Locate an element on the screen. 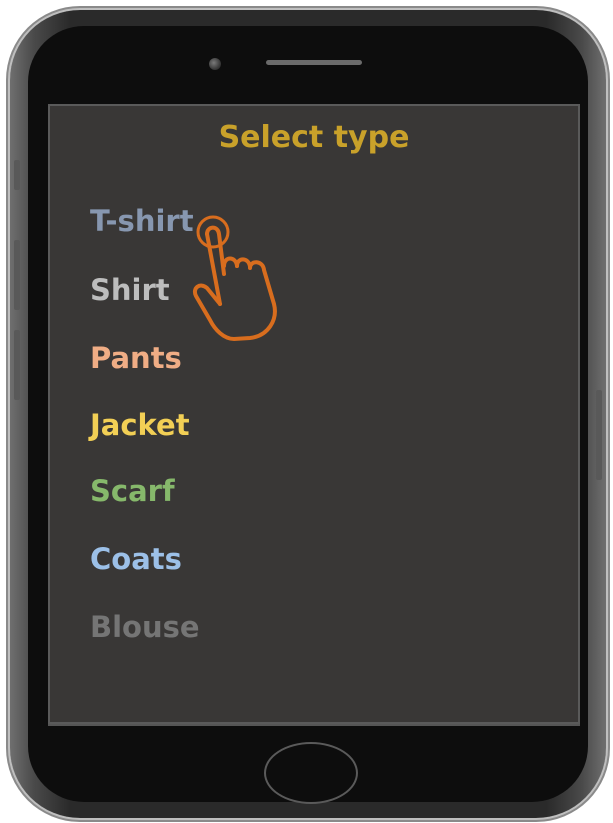 This screenshot has height=823, width=613. option-shirt: Shirt is located at coordinates (130, 290).